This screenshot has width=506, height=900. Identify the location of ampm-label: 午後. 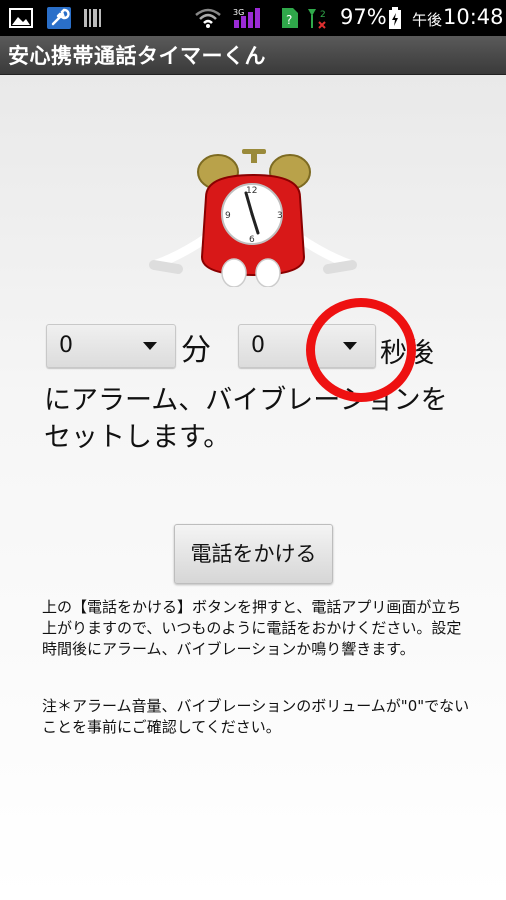
(427, 20).